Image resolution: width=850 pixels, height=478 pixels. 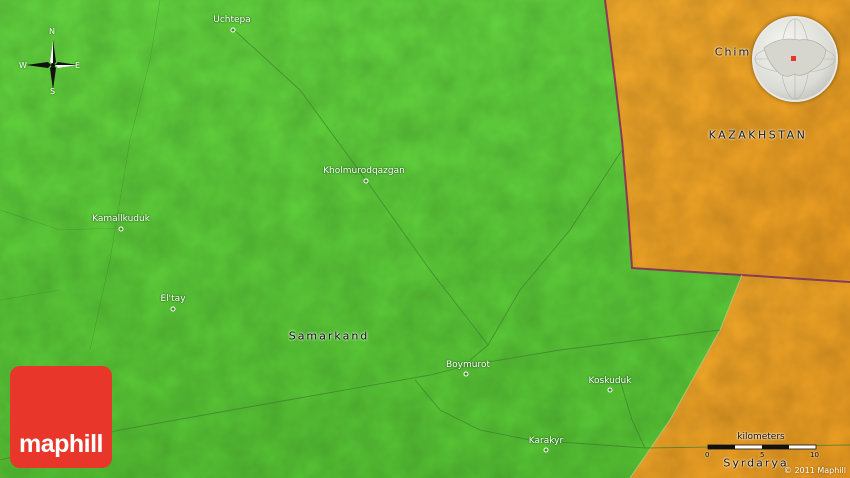 I want to click on compass-south: S, so click(x=53, y=91).